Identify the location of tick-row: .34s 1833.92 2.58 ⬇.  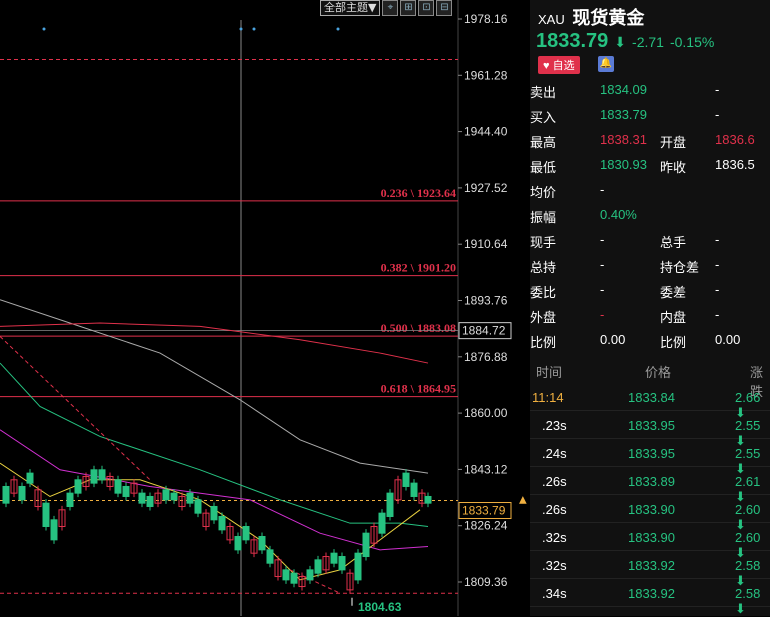
(650, 598).